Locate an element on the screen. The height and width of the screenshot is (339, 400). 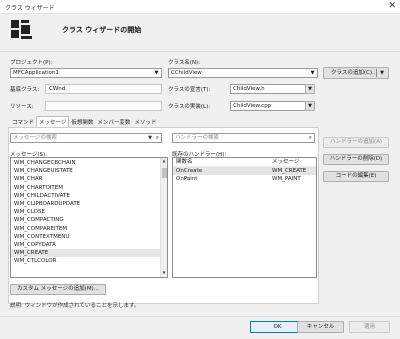
tab-strip: コマンド メッセージ 仮想関数 メンバー変数 メソッド is located at coordinates (84, 121).